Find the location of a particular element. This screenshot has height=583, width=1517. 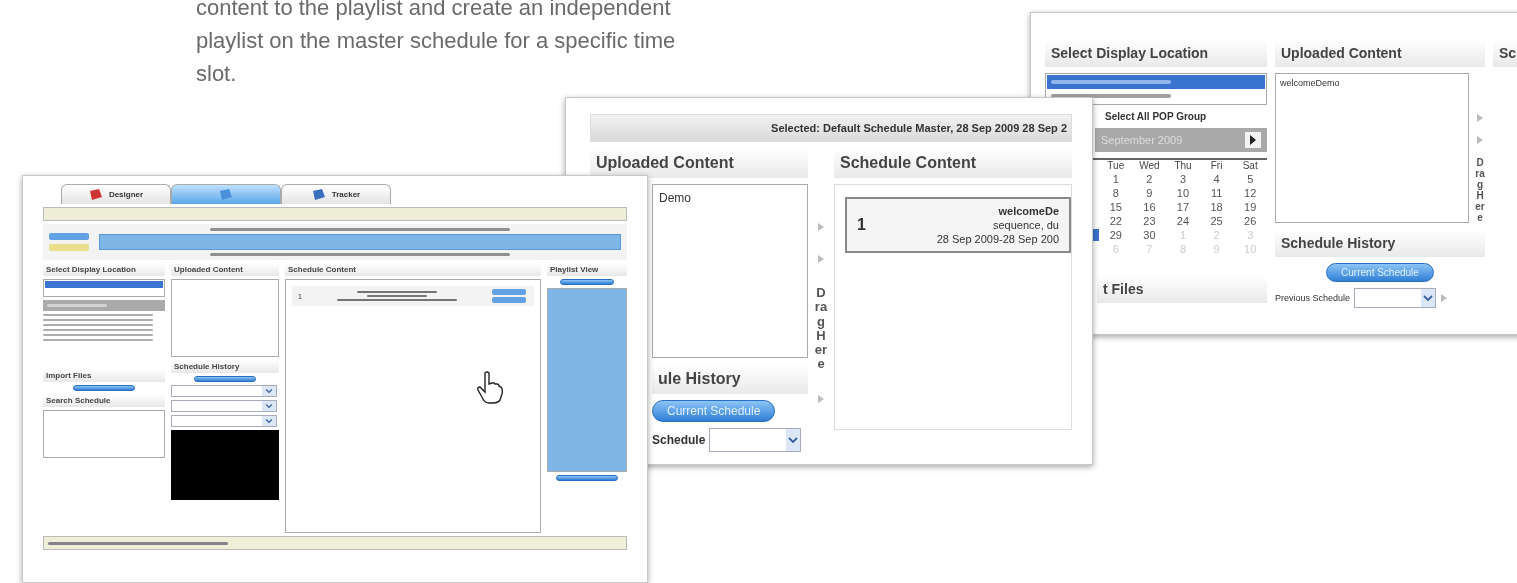

calendar-day: 26 is located at coordinates (1250, 221).